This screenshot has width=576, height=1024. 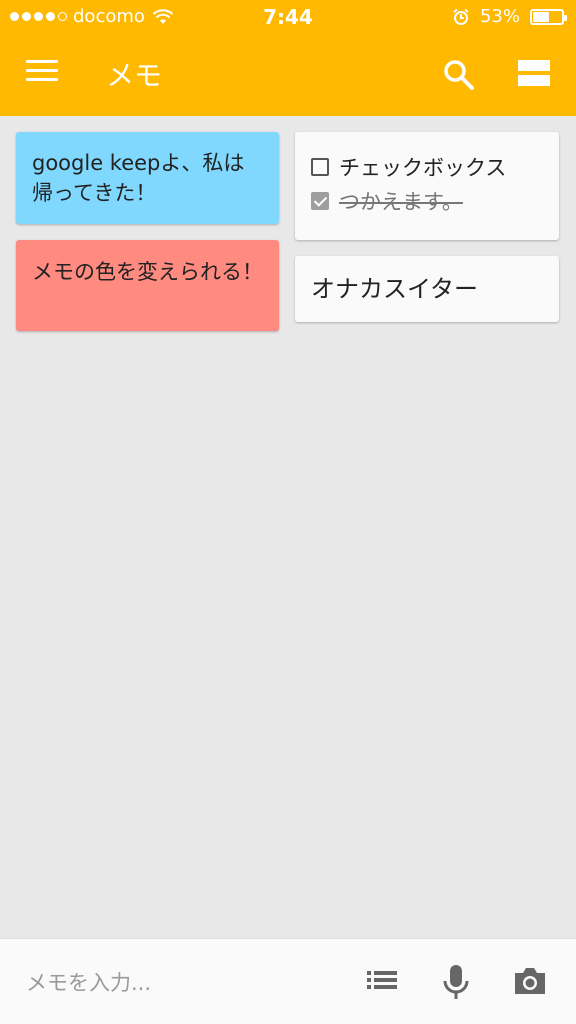 What do you see at coordinates (138, 178) in the screenshot?
I see `note-text: google keepよ、私は帰ってきた！` at bounding box center [138, 178].